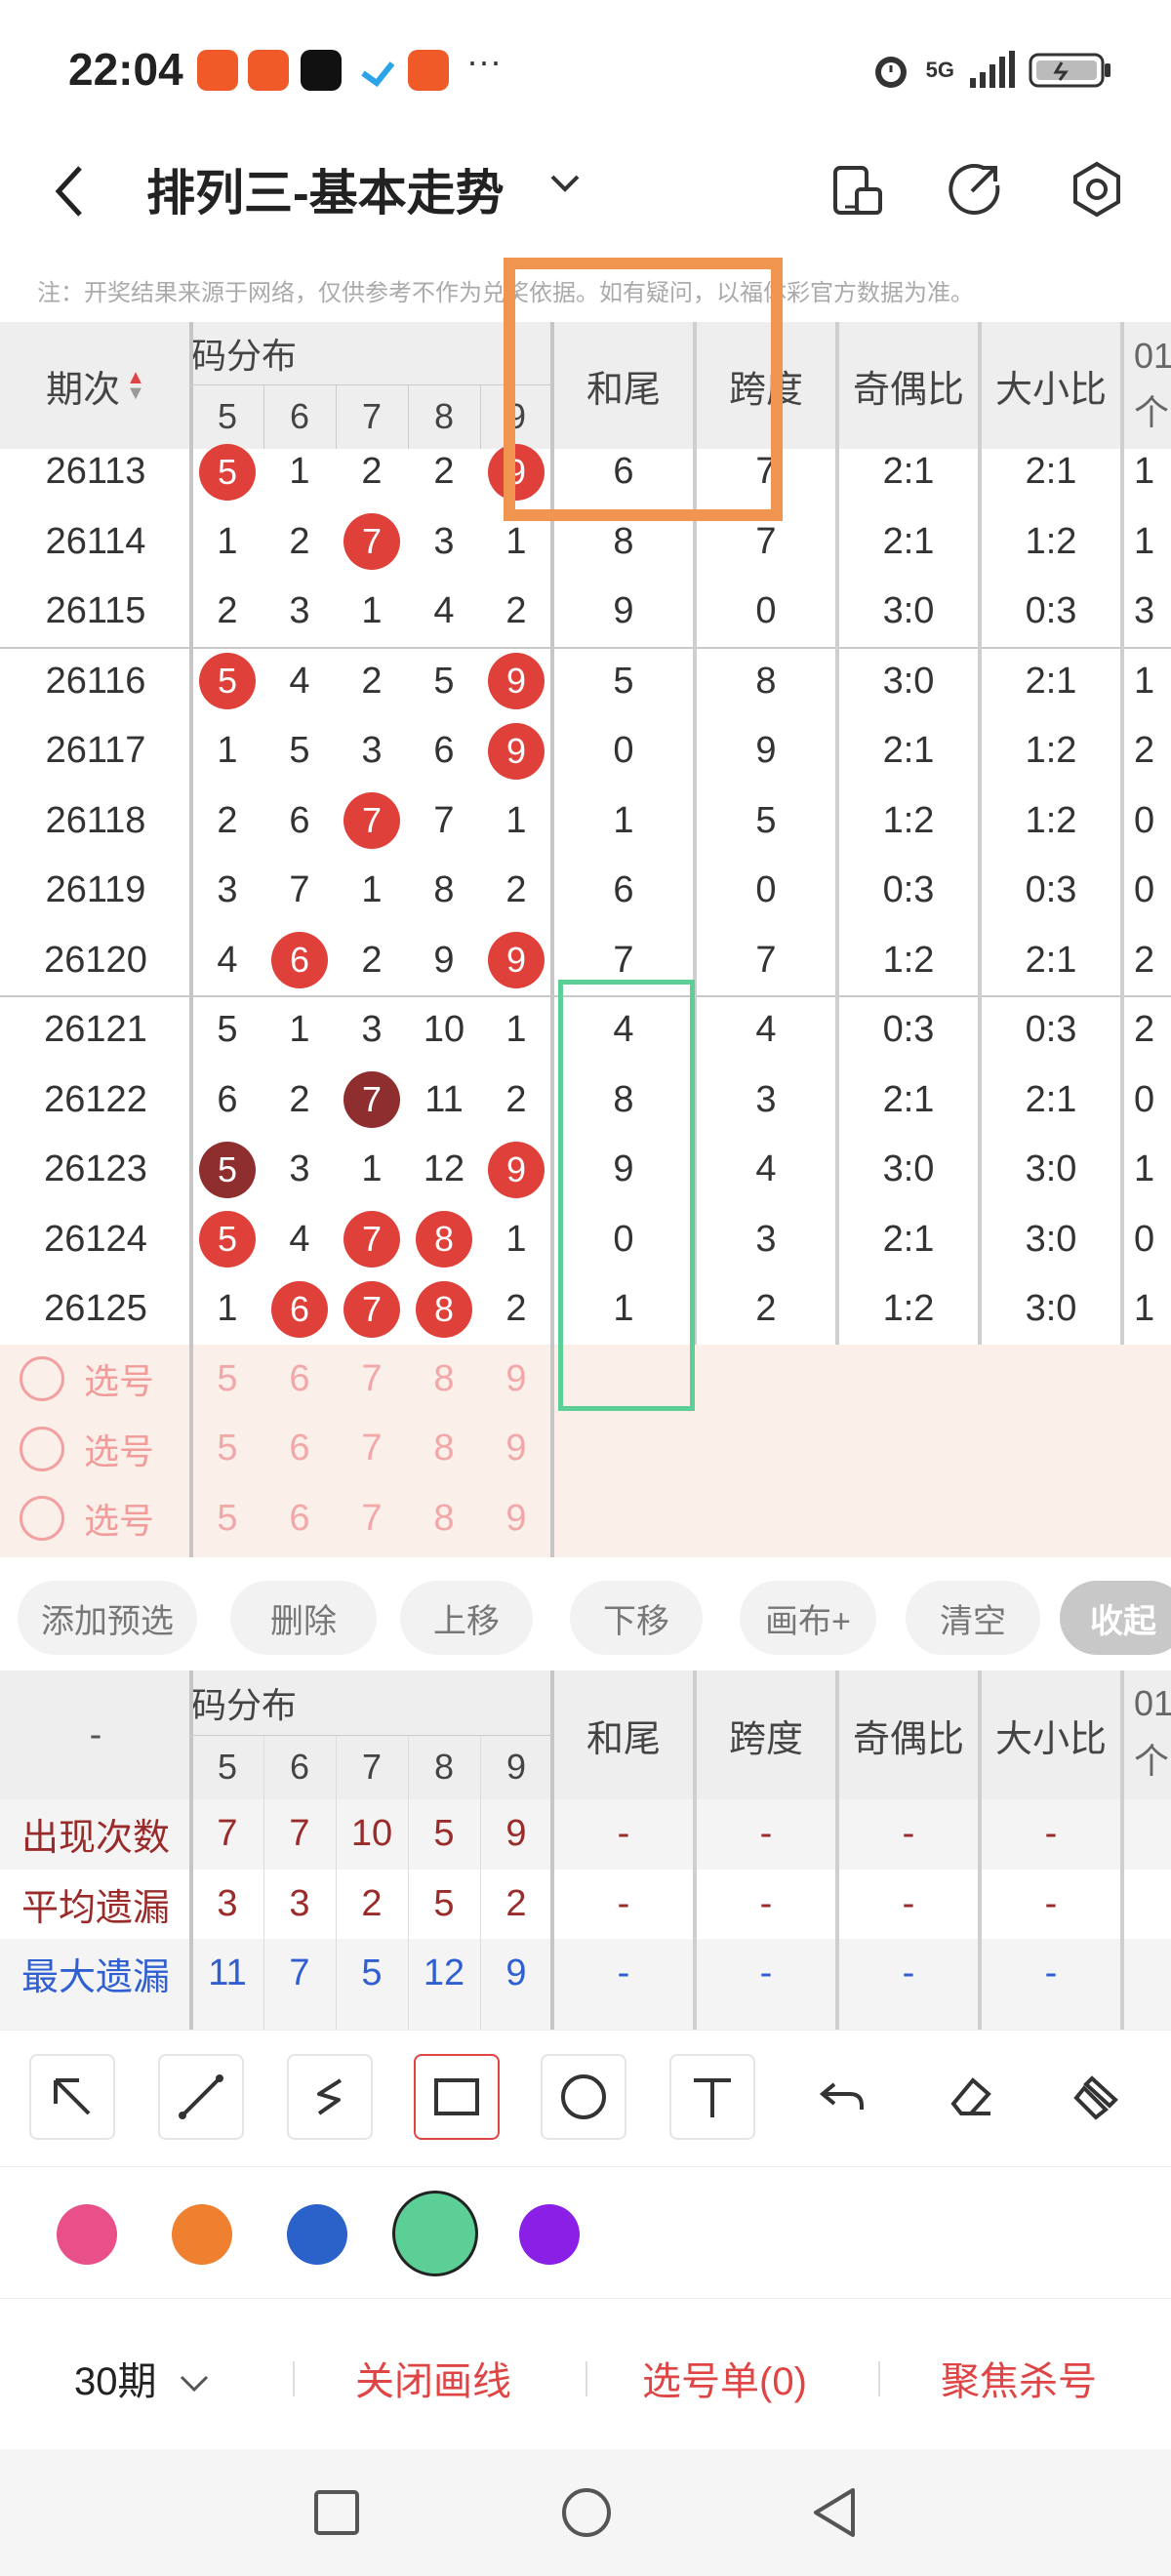 The width and height of the screenshot is (1171, 2576). Describe the element at coordinates (336, 2512) in the screenshot. I see `recent-apps-icon` at that location.